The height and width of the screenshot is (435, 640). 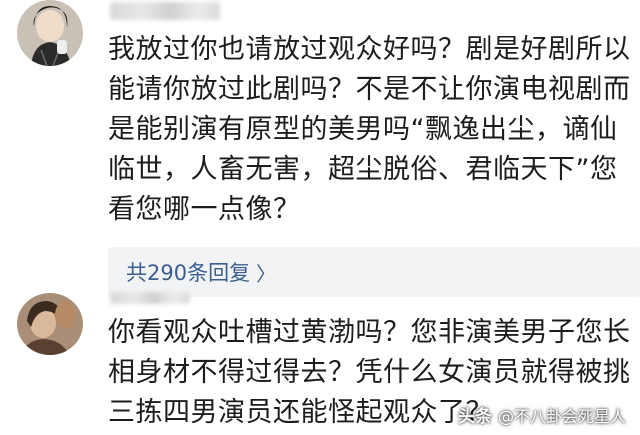 What do you see at coordinates (188, 273) in the screenshot?
I see `replies-count-label: 共290条回复` at bounding box center [188, 273].